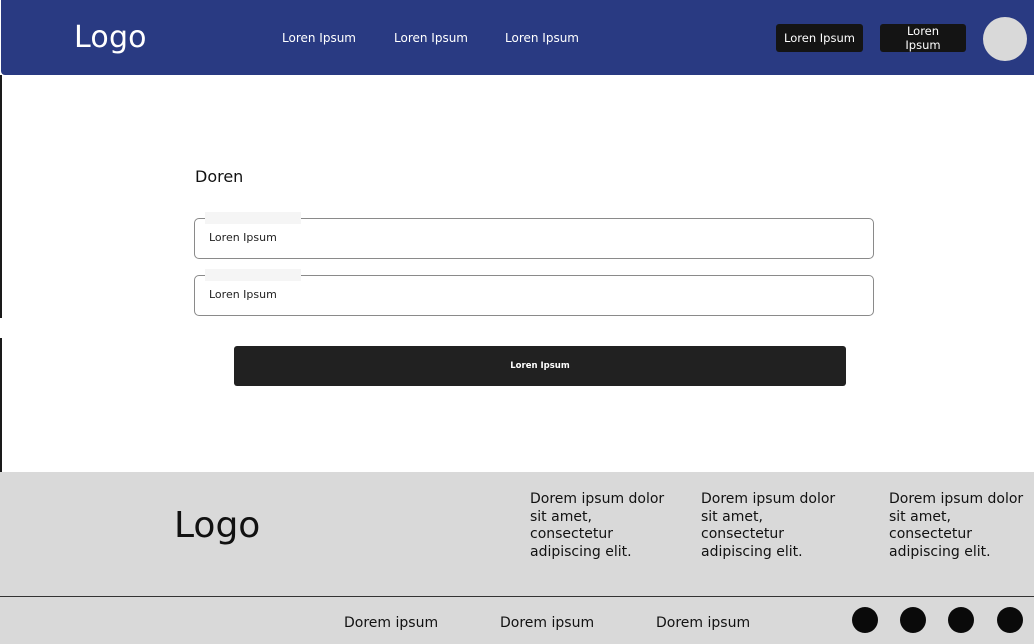  I want to click on footer-logo: Logo, so click(217, 525).